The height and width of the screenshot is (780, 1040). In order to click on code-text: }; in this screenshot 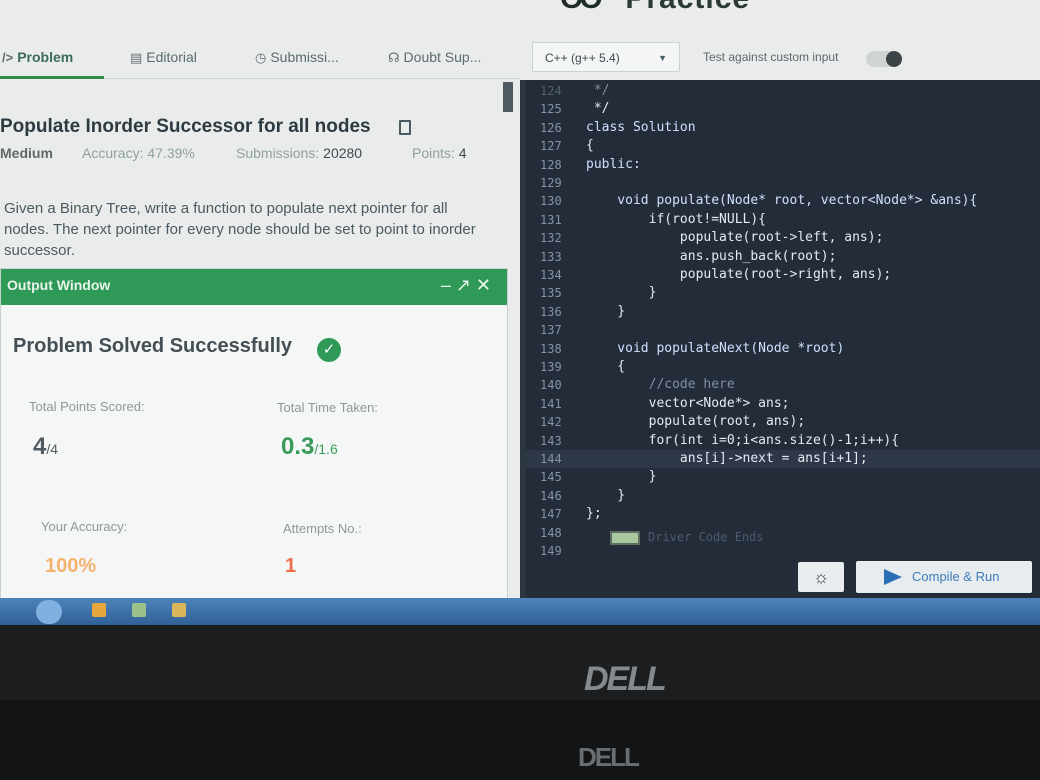, I will do `click(594, 514)`.